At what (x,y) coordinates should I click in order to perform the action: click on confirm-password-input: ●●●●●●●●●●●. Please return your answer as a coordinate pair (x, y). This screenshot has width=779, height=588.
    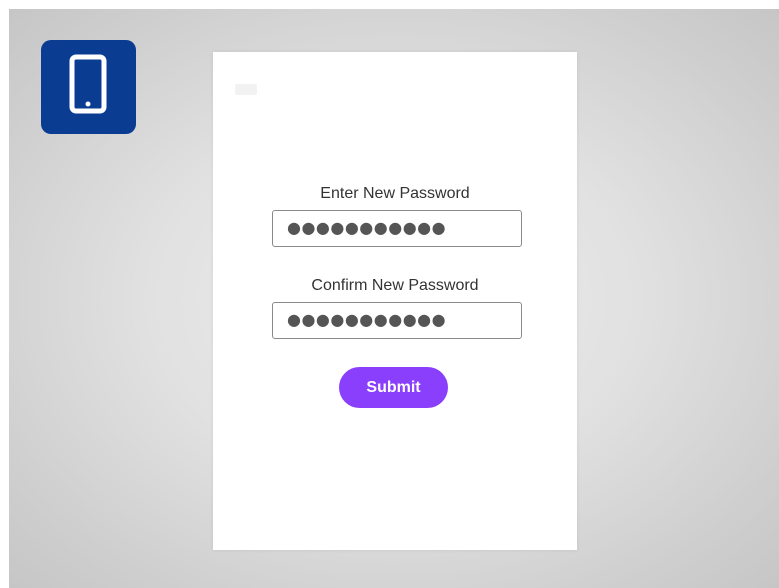
    Looking at the image, I should click on (397, 320).